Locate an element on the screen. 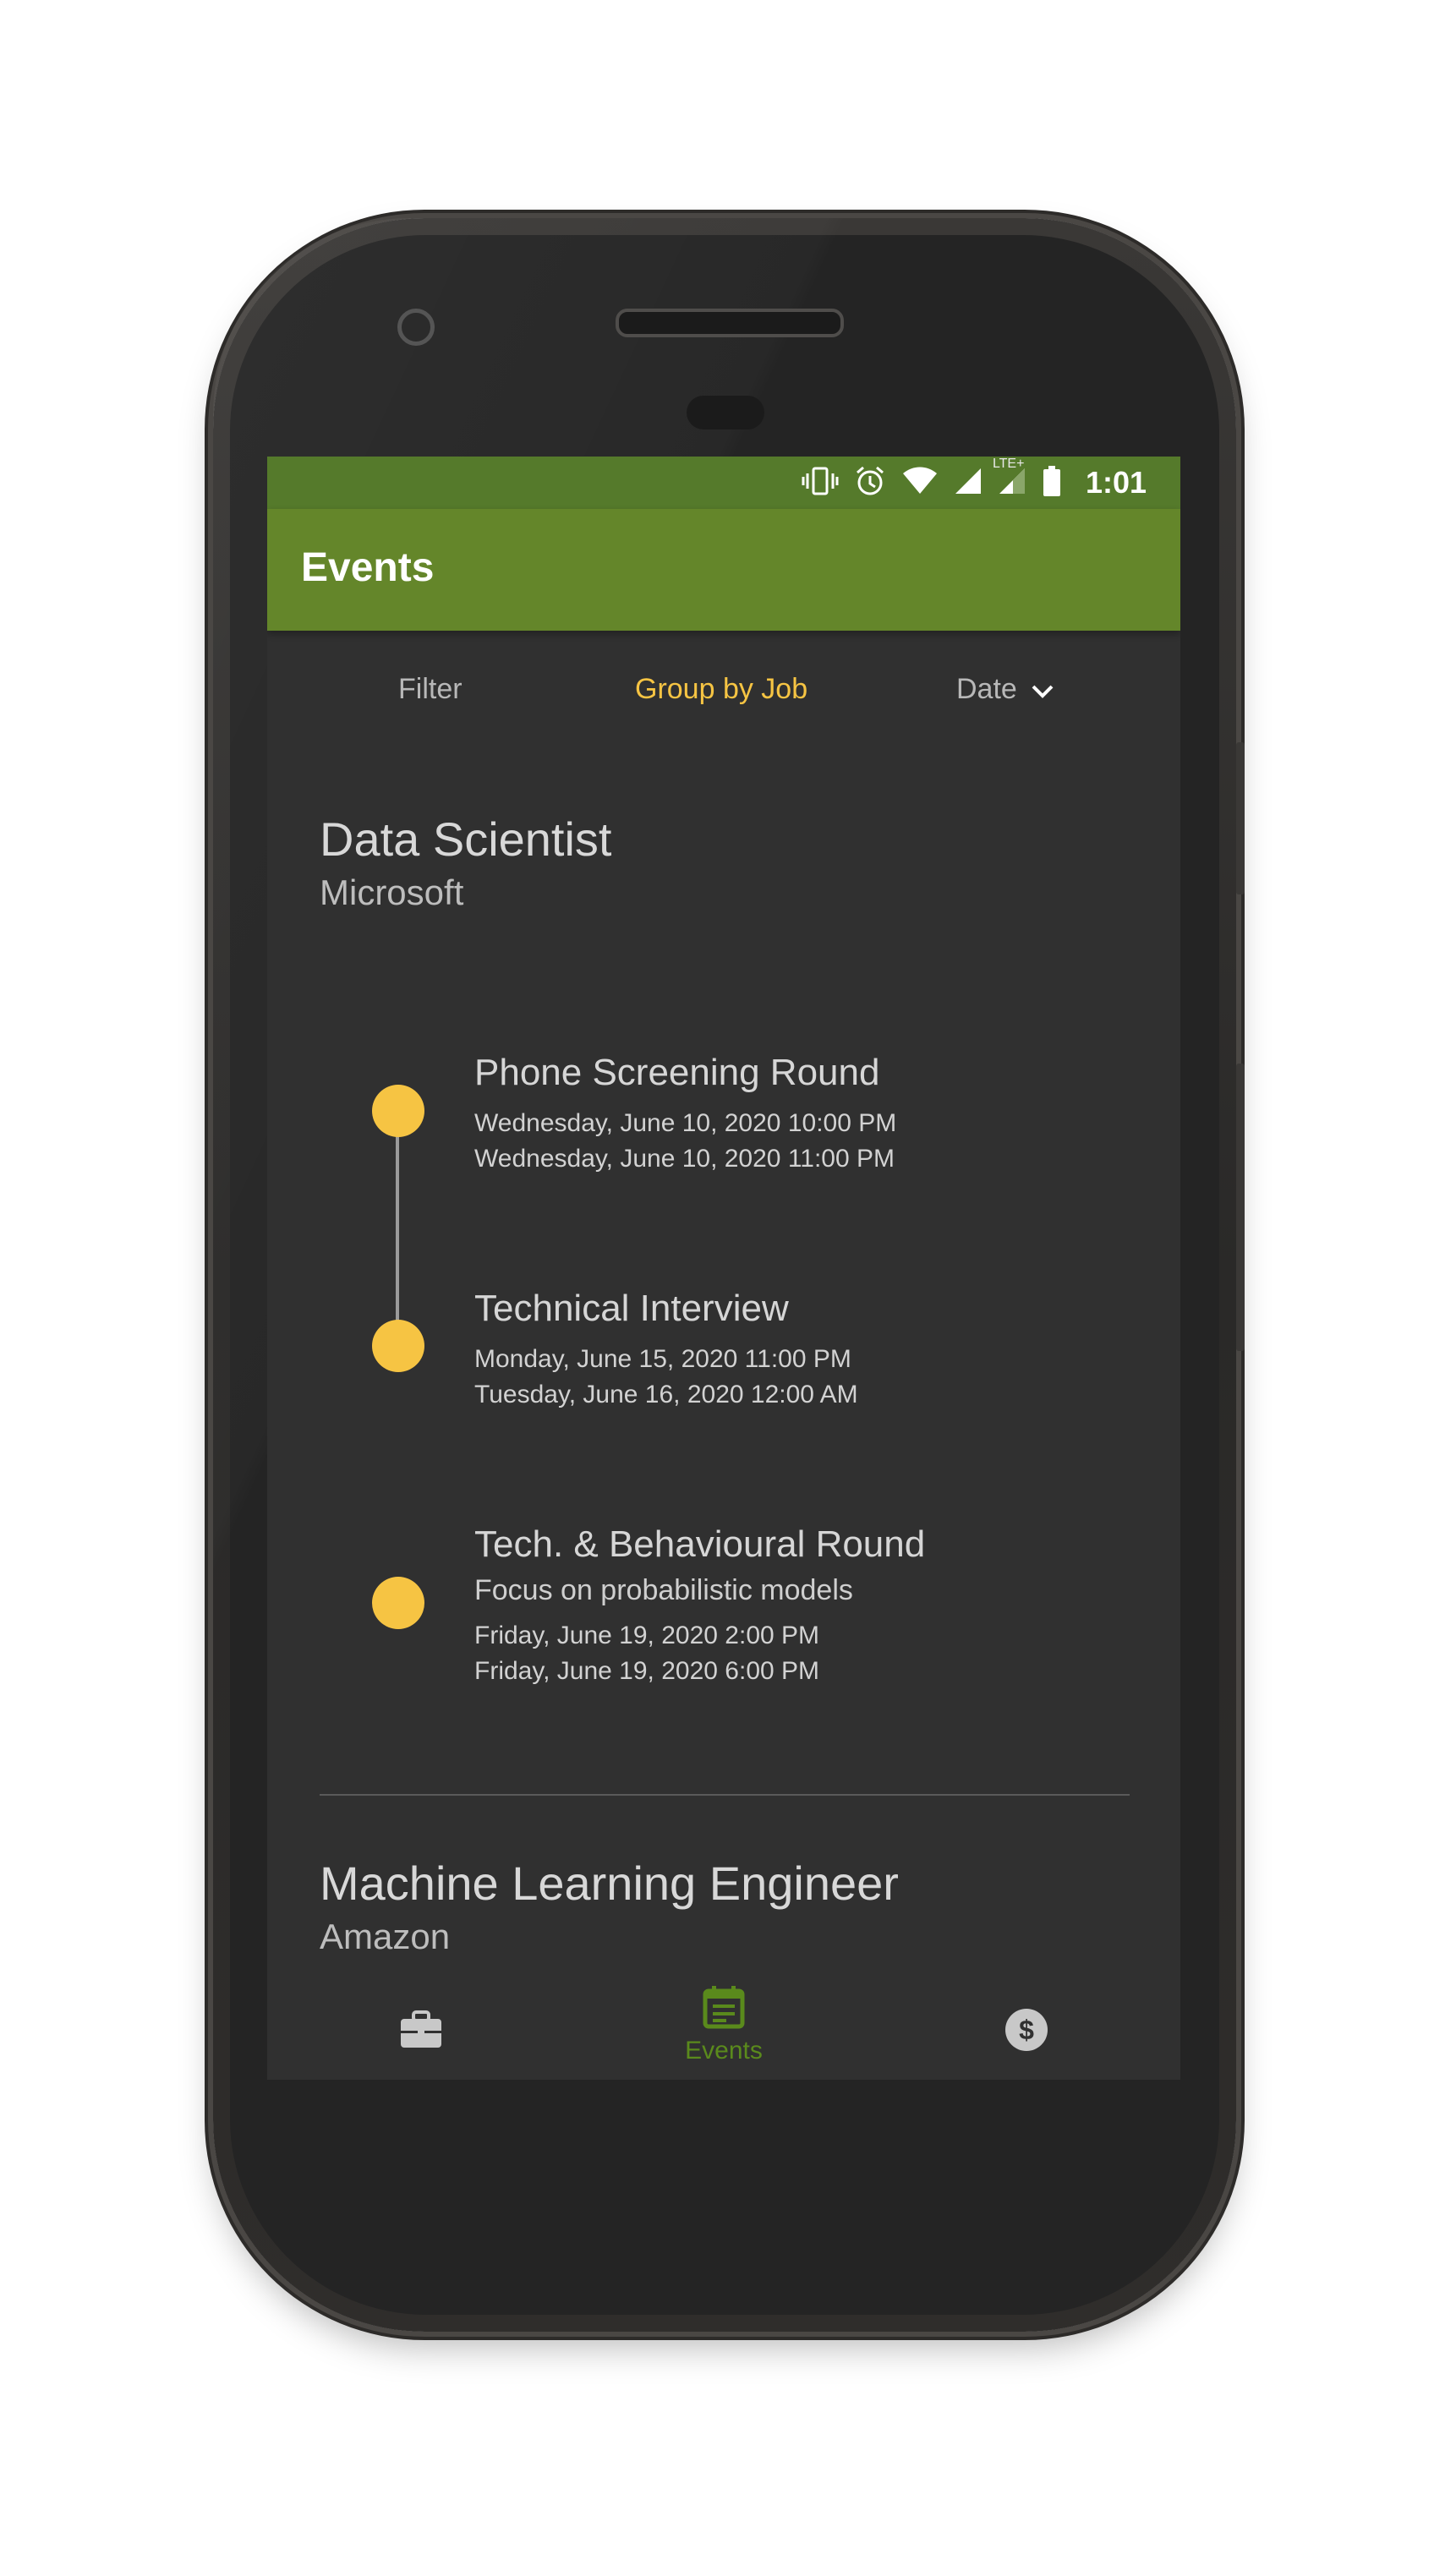  event-end: Friday, June 19, 2020 6:00 PM is located at coordinates (647, 1671).